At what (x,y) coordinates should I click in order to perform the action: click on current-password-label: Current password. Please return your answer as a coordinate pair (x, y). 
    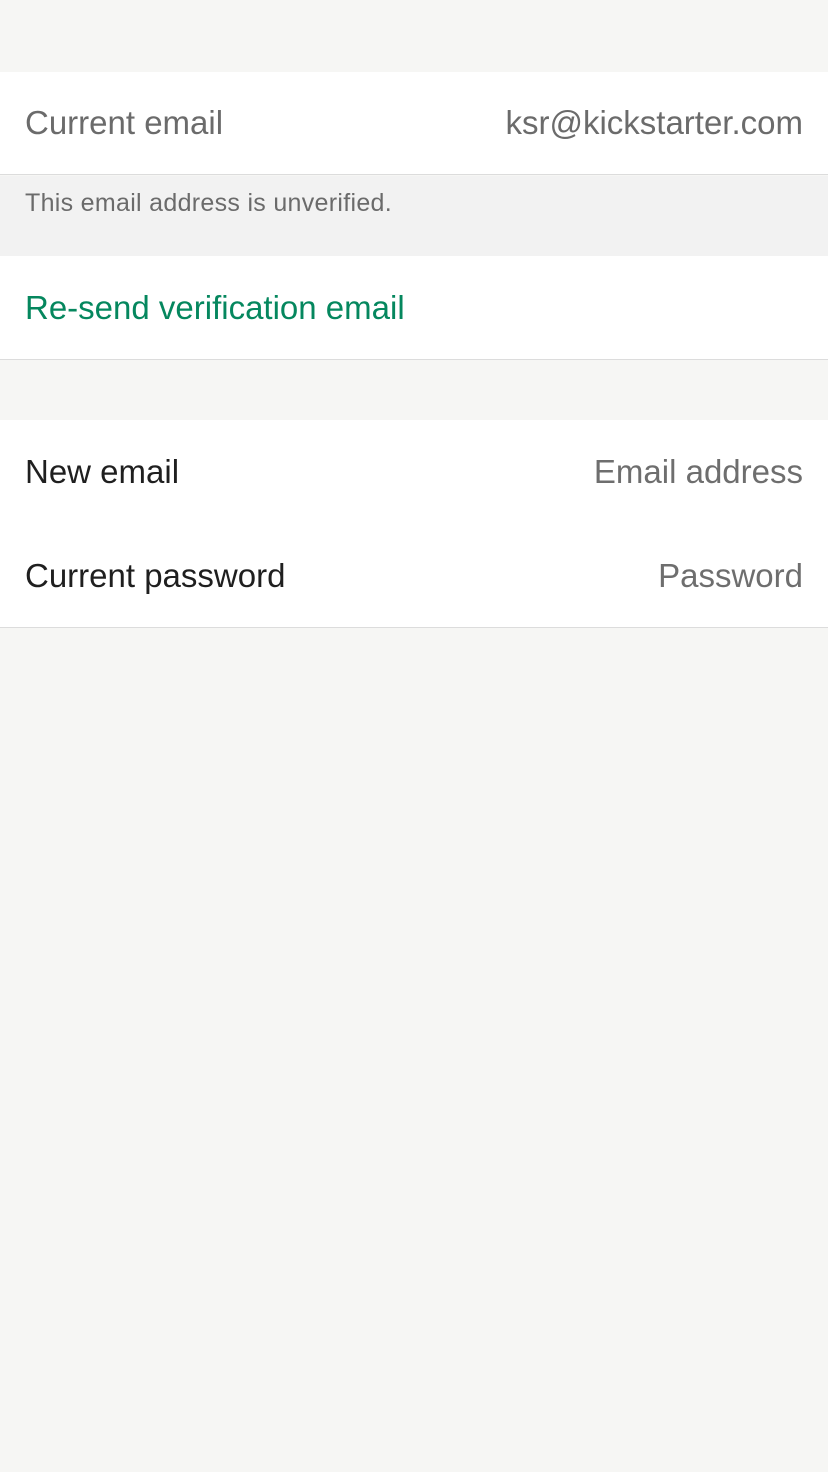
    Looking at the image, I should click on (155, 575).